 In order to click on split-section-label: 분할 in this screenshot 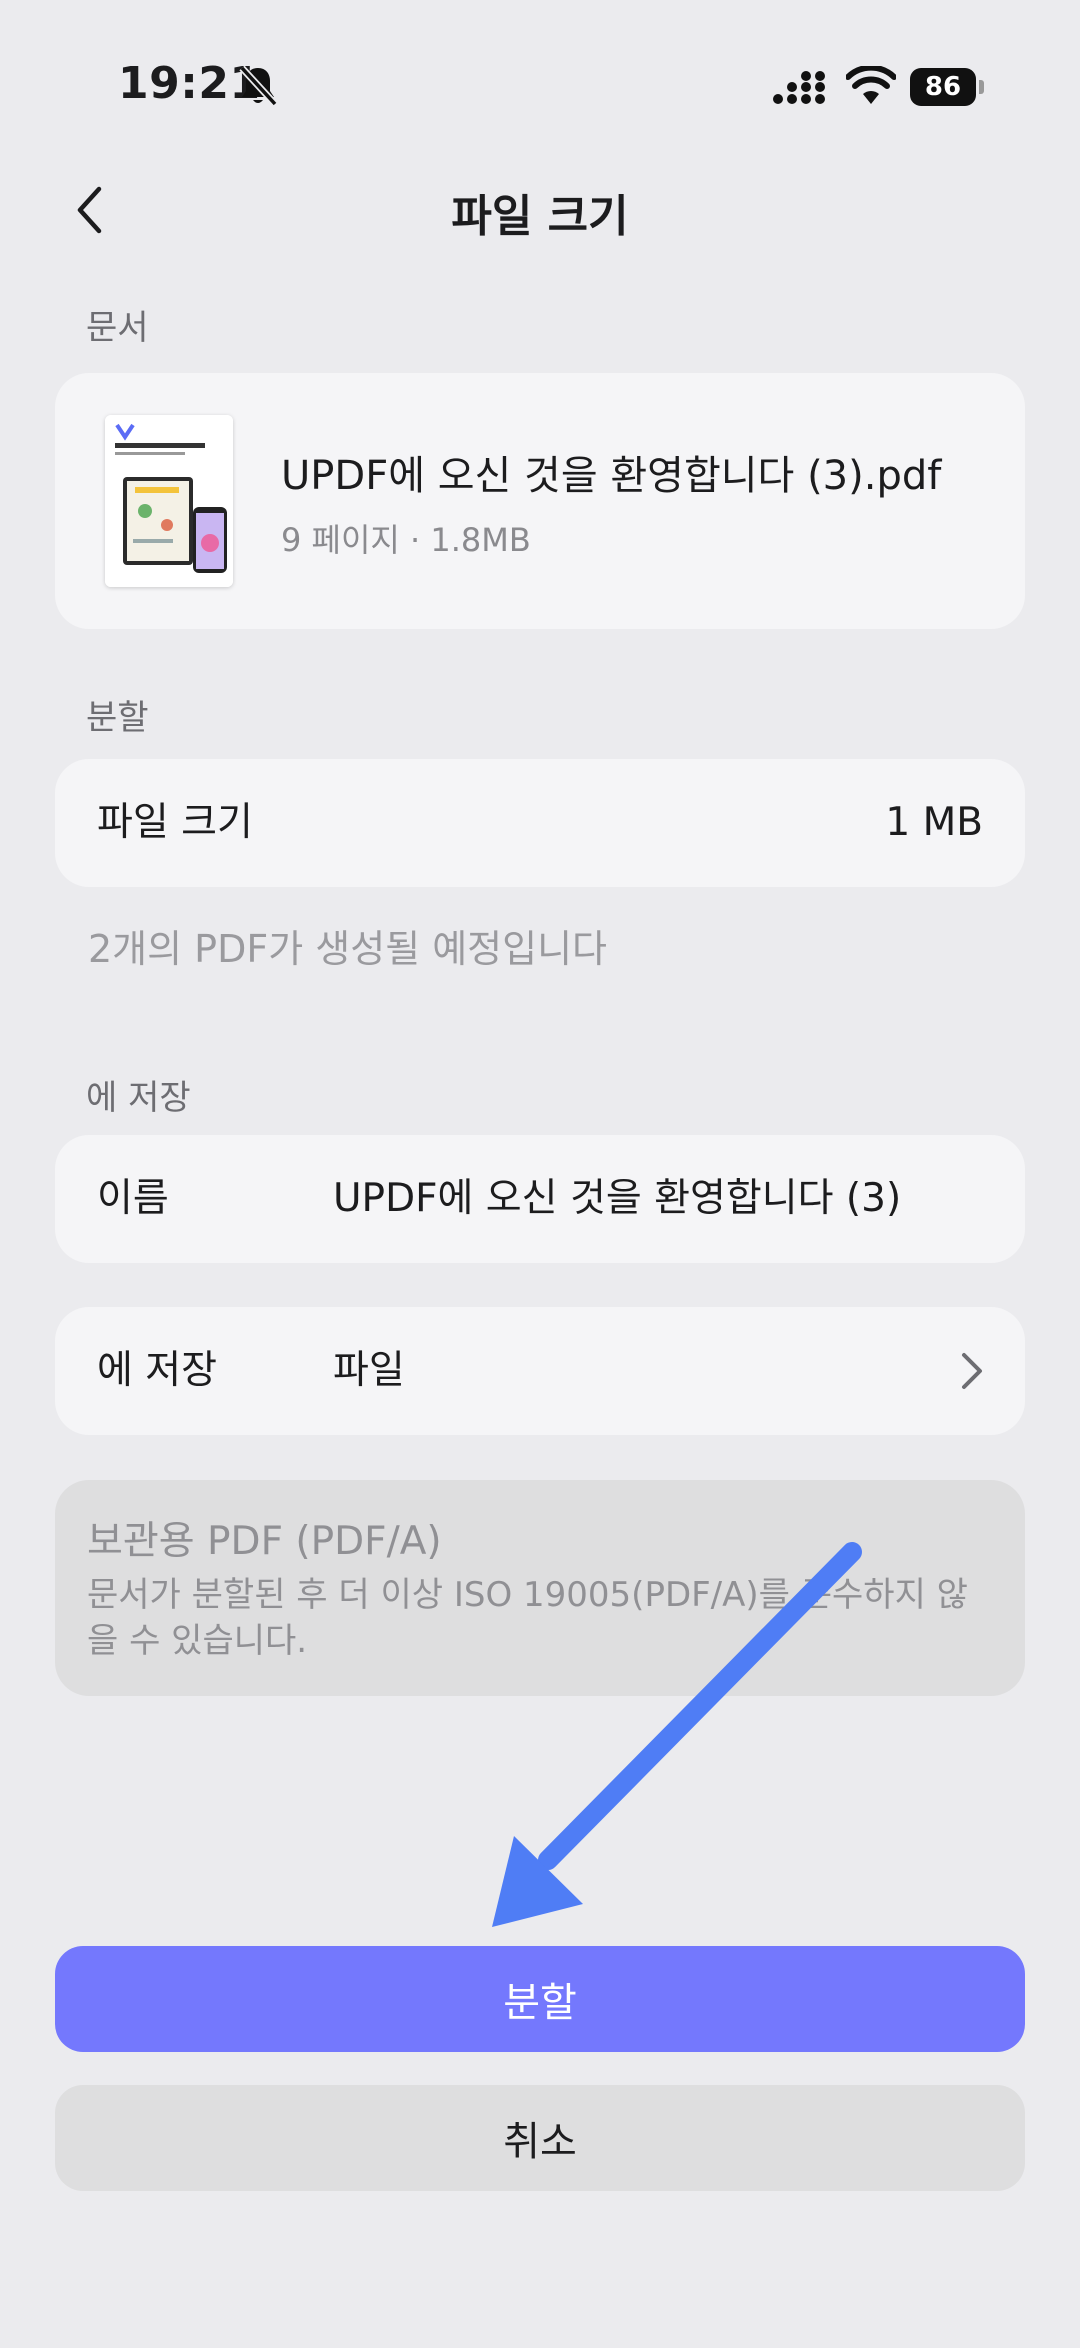, I will do `click(117, 718)`.